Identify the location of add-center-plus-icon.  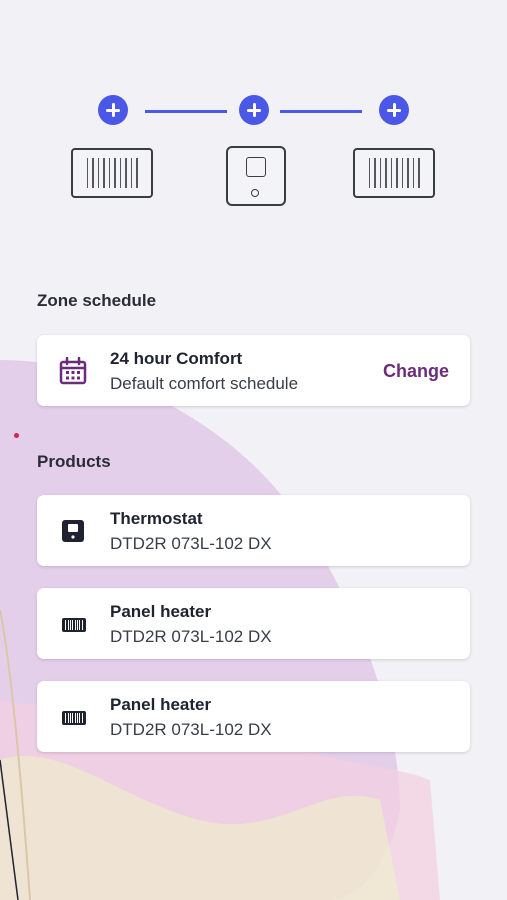
(254, 110).